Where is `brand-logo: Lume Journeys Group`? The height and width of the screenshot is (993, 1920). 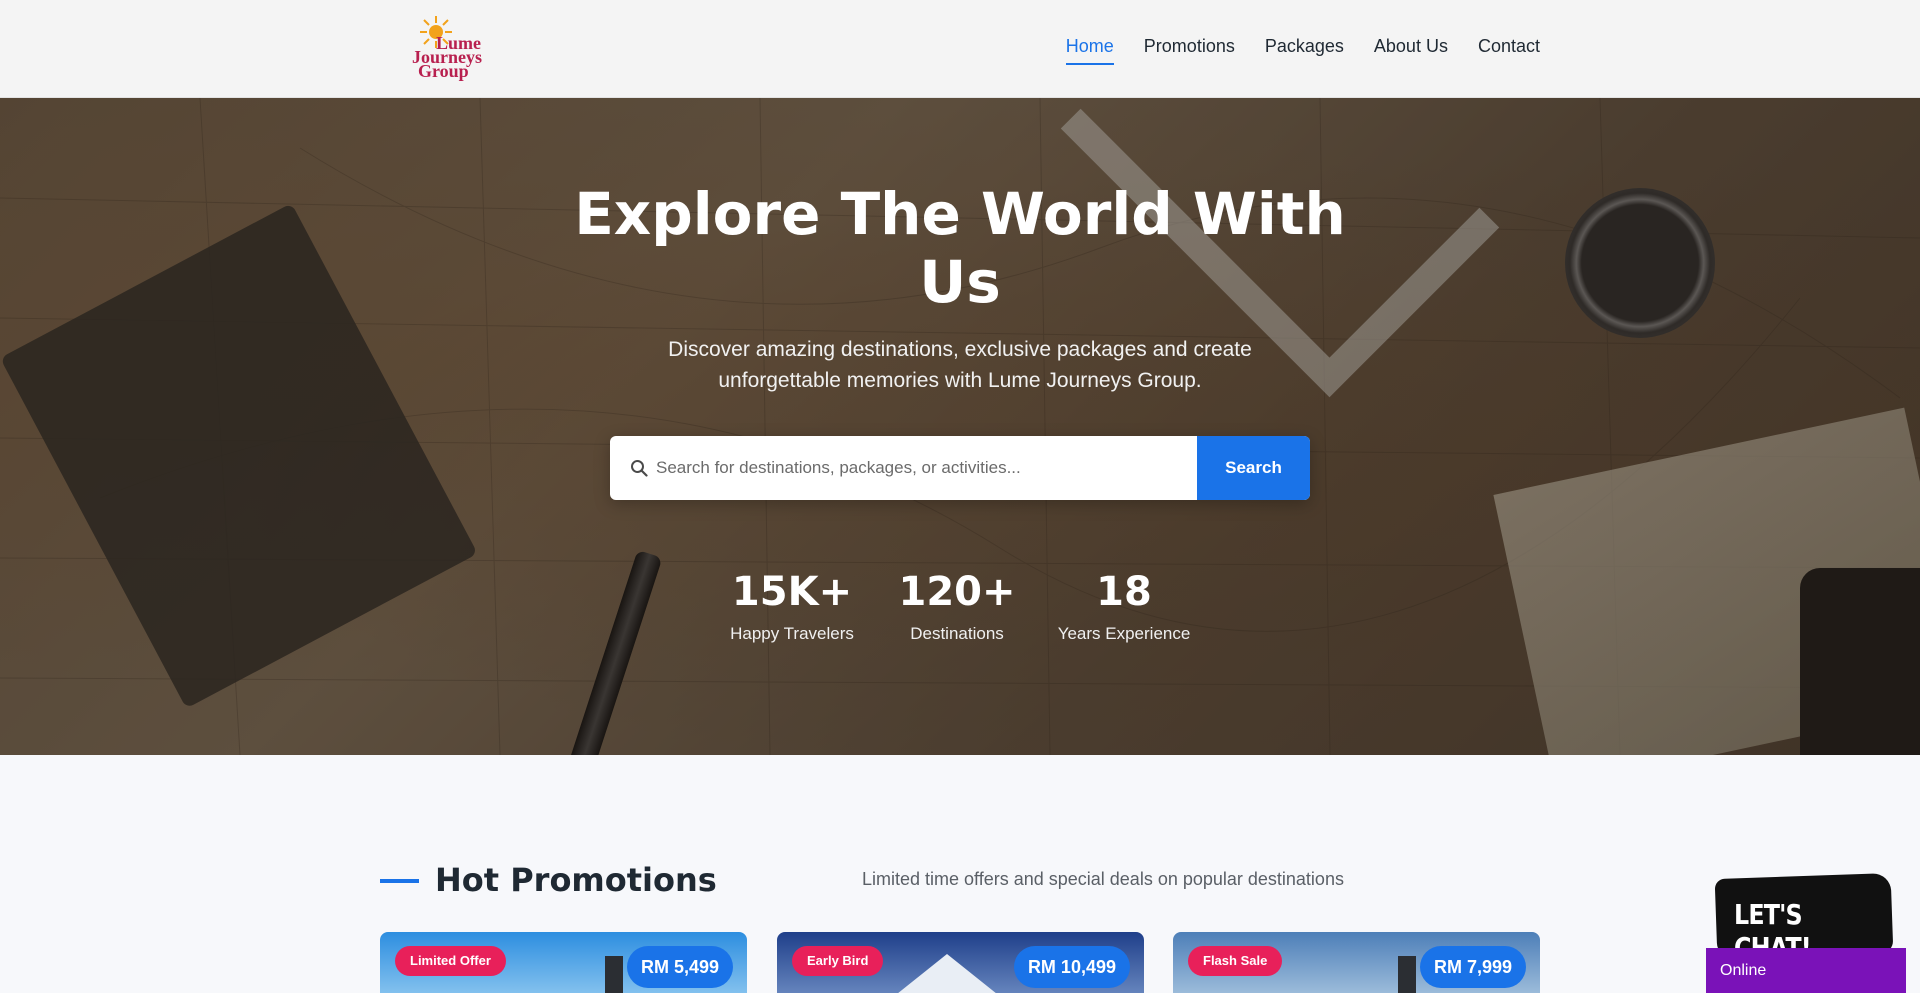
brand-logo: Lume Journeys Group is located at coordinates (455, 50).